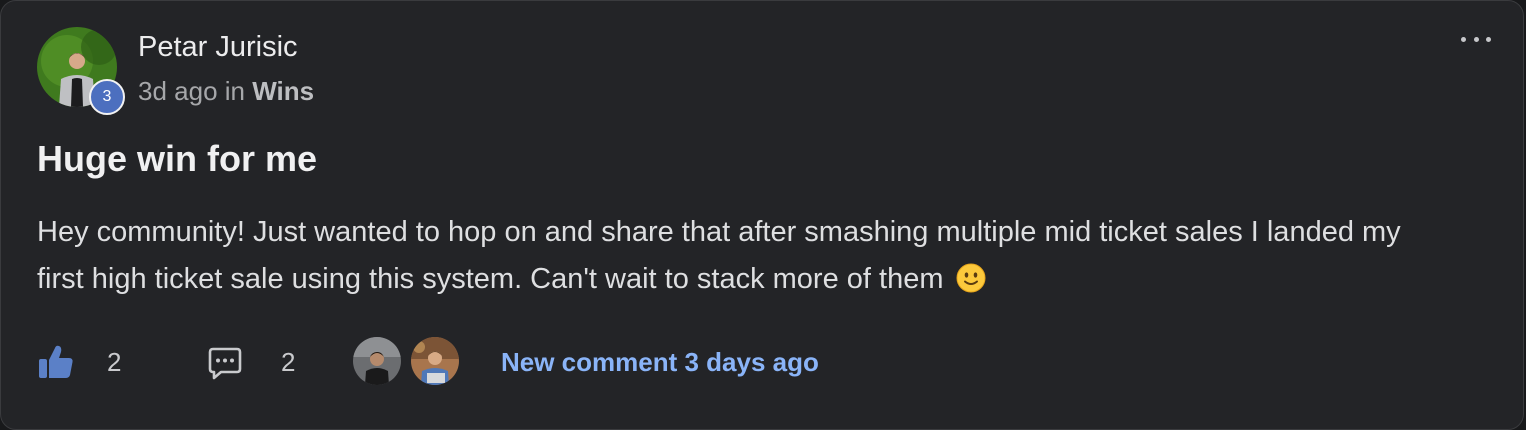 This screenshot has width=1526, height=430. Describe the element at coordinates (114, 362) in the screenshot. I see `like-count: 2` at that location.